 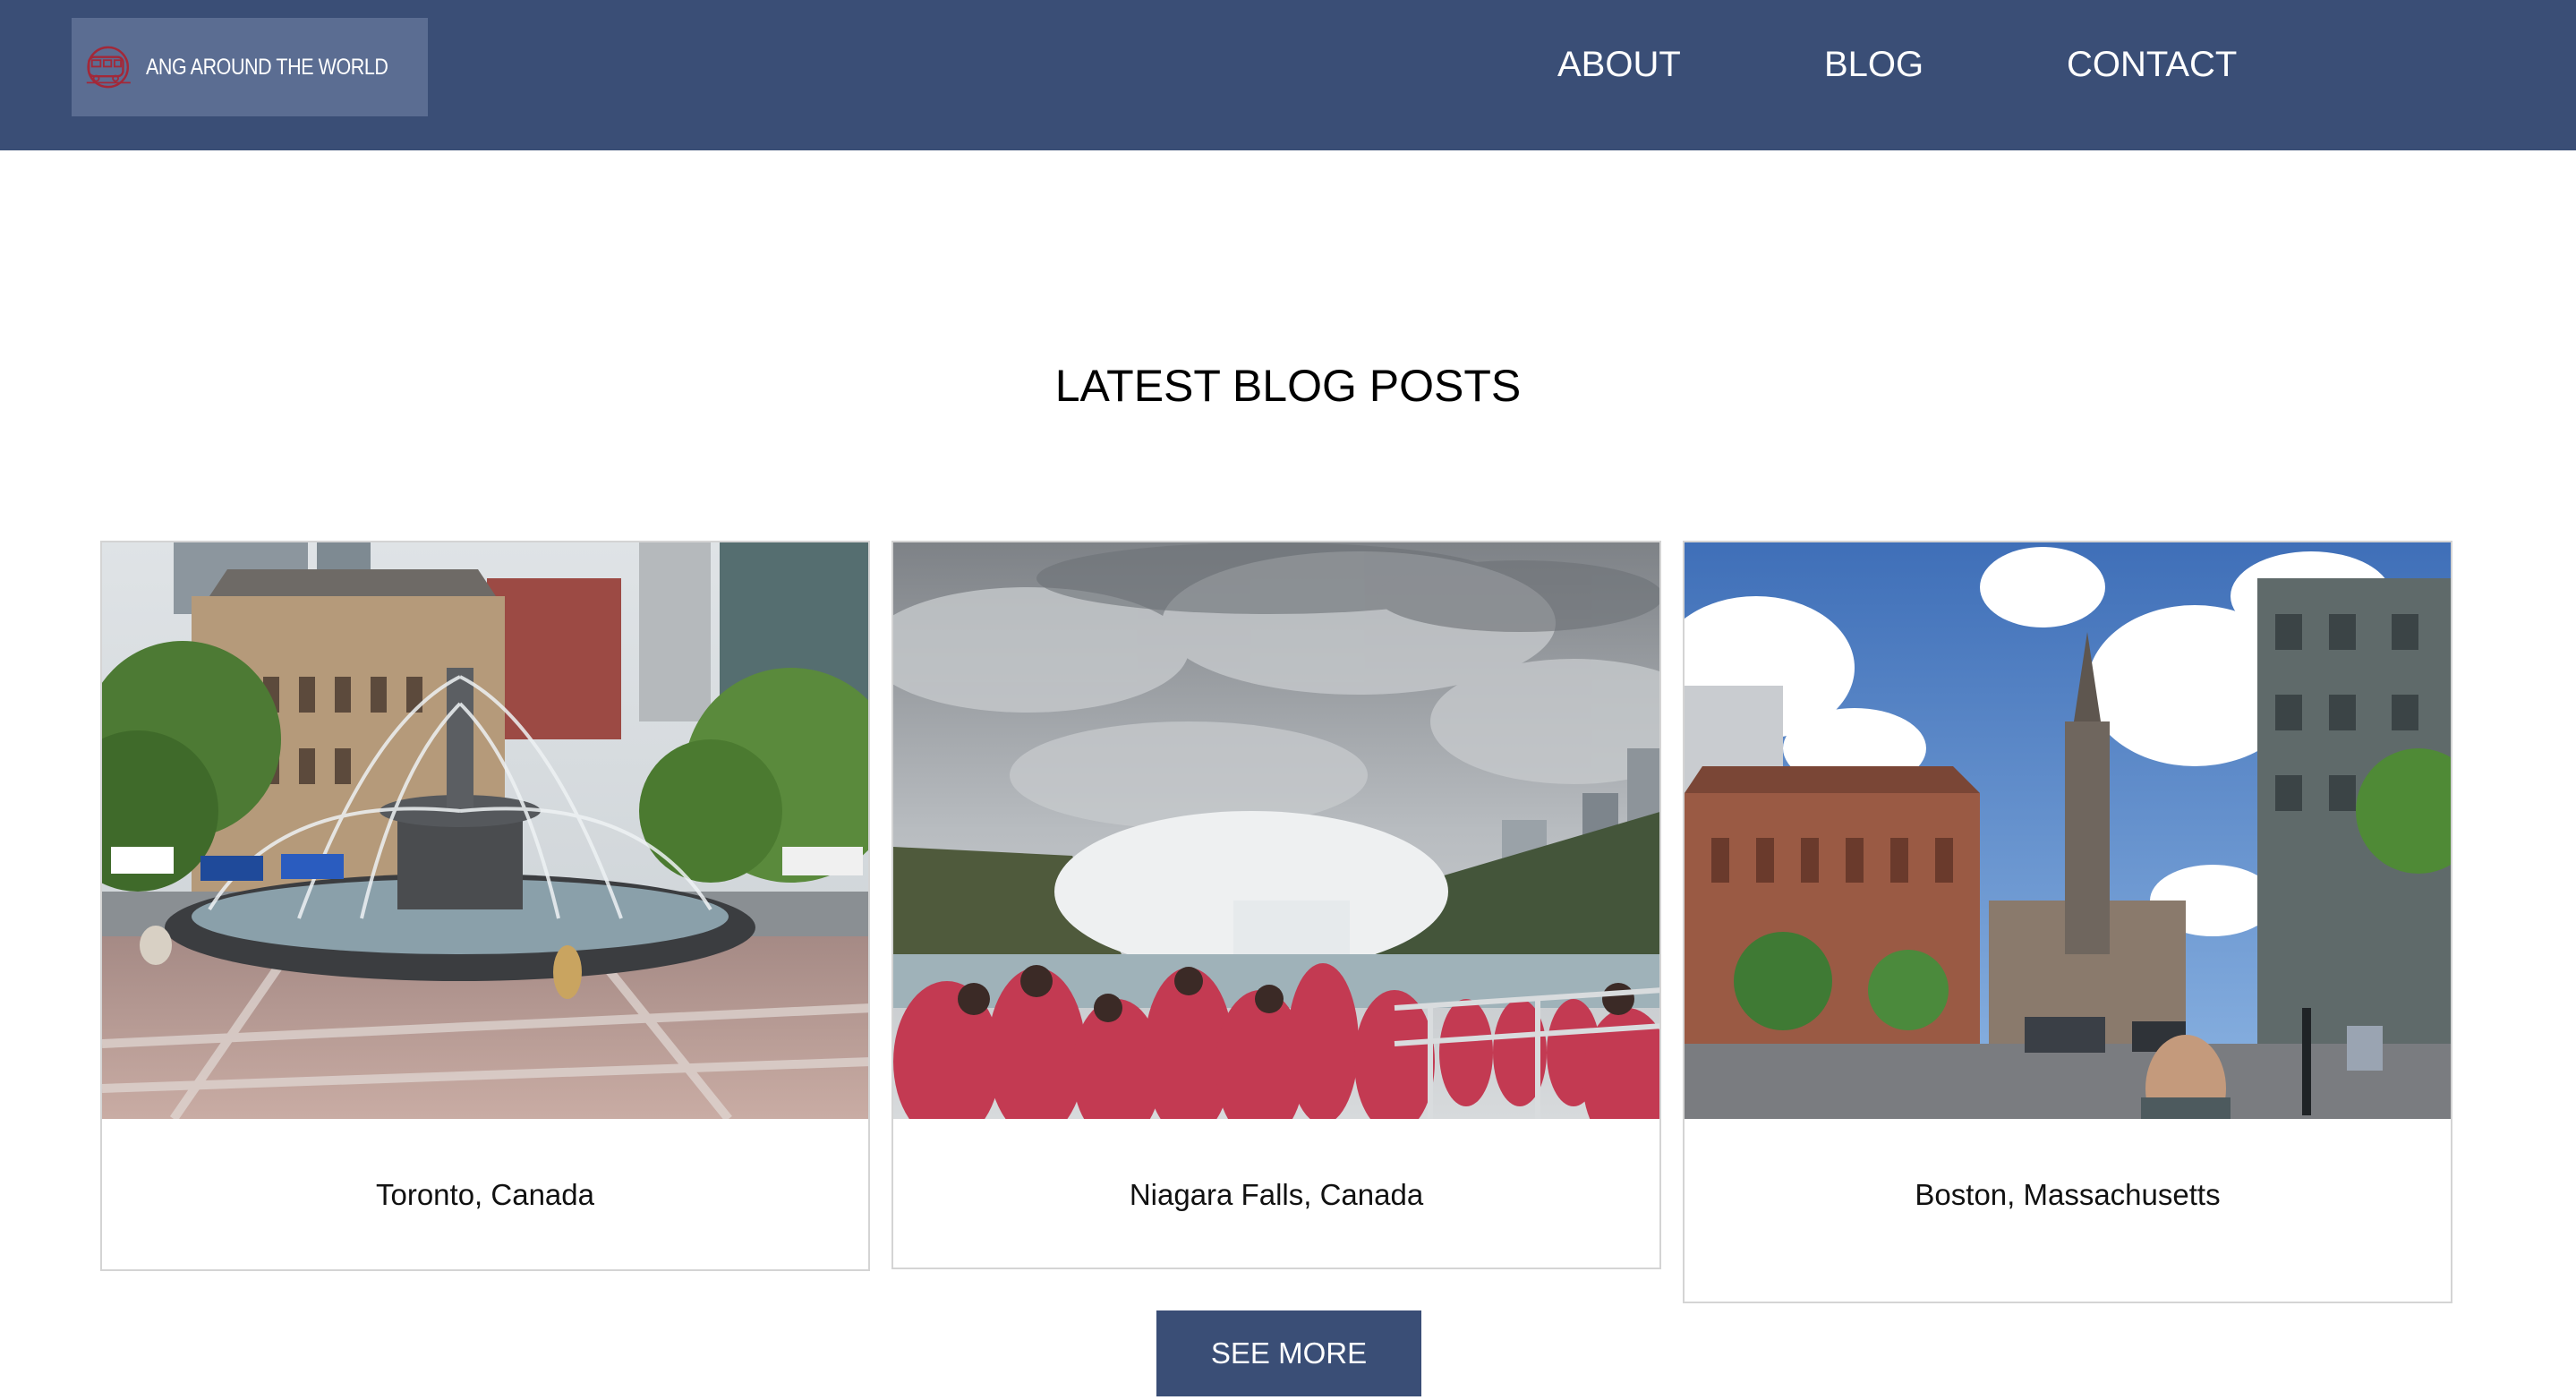 I want to click on fountain-plaza-photo, so click(x=485, y=831).